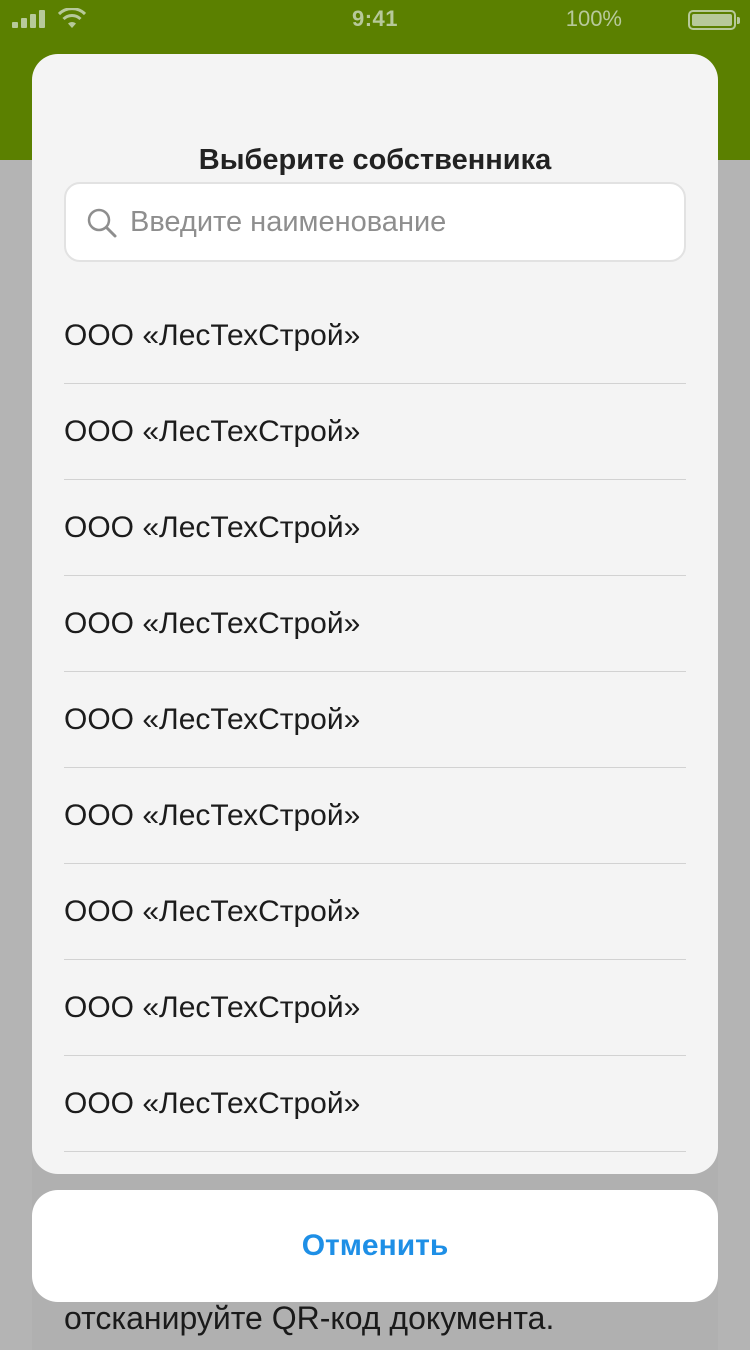 This screenshot has height=1350, width=750. Describe the element at coordinates (375, 1246) in the screenshot. I see `cancel-button: Отменить` at that location.